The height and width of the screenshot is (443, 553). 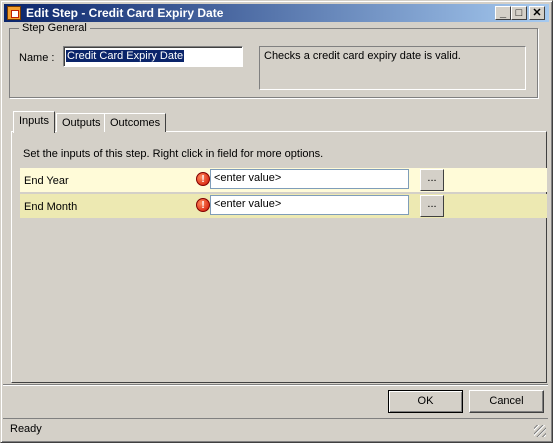 I want to click on close-button: ✕, so click(x=537, y=13).